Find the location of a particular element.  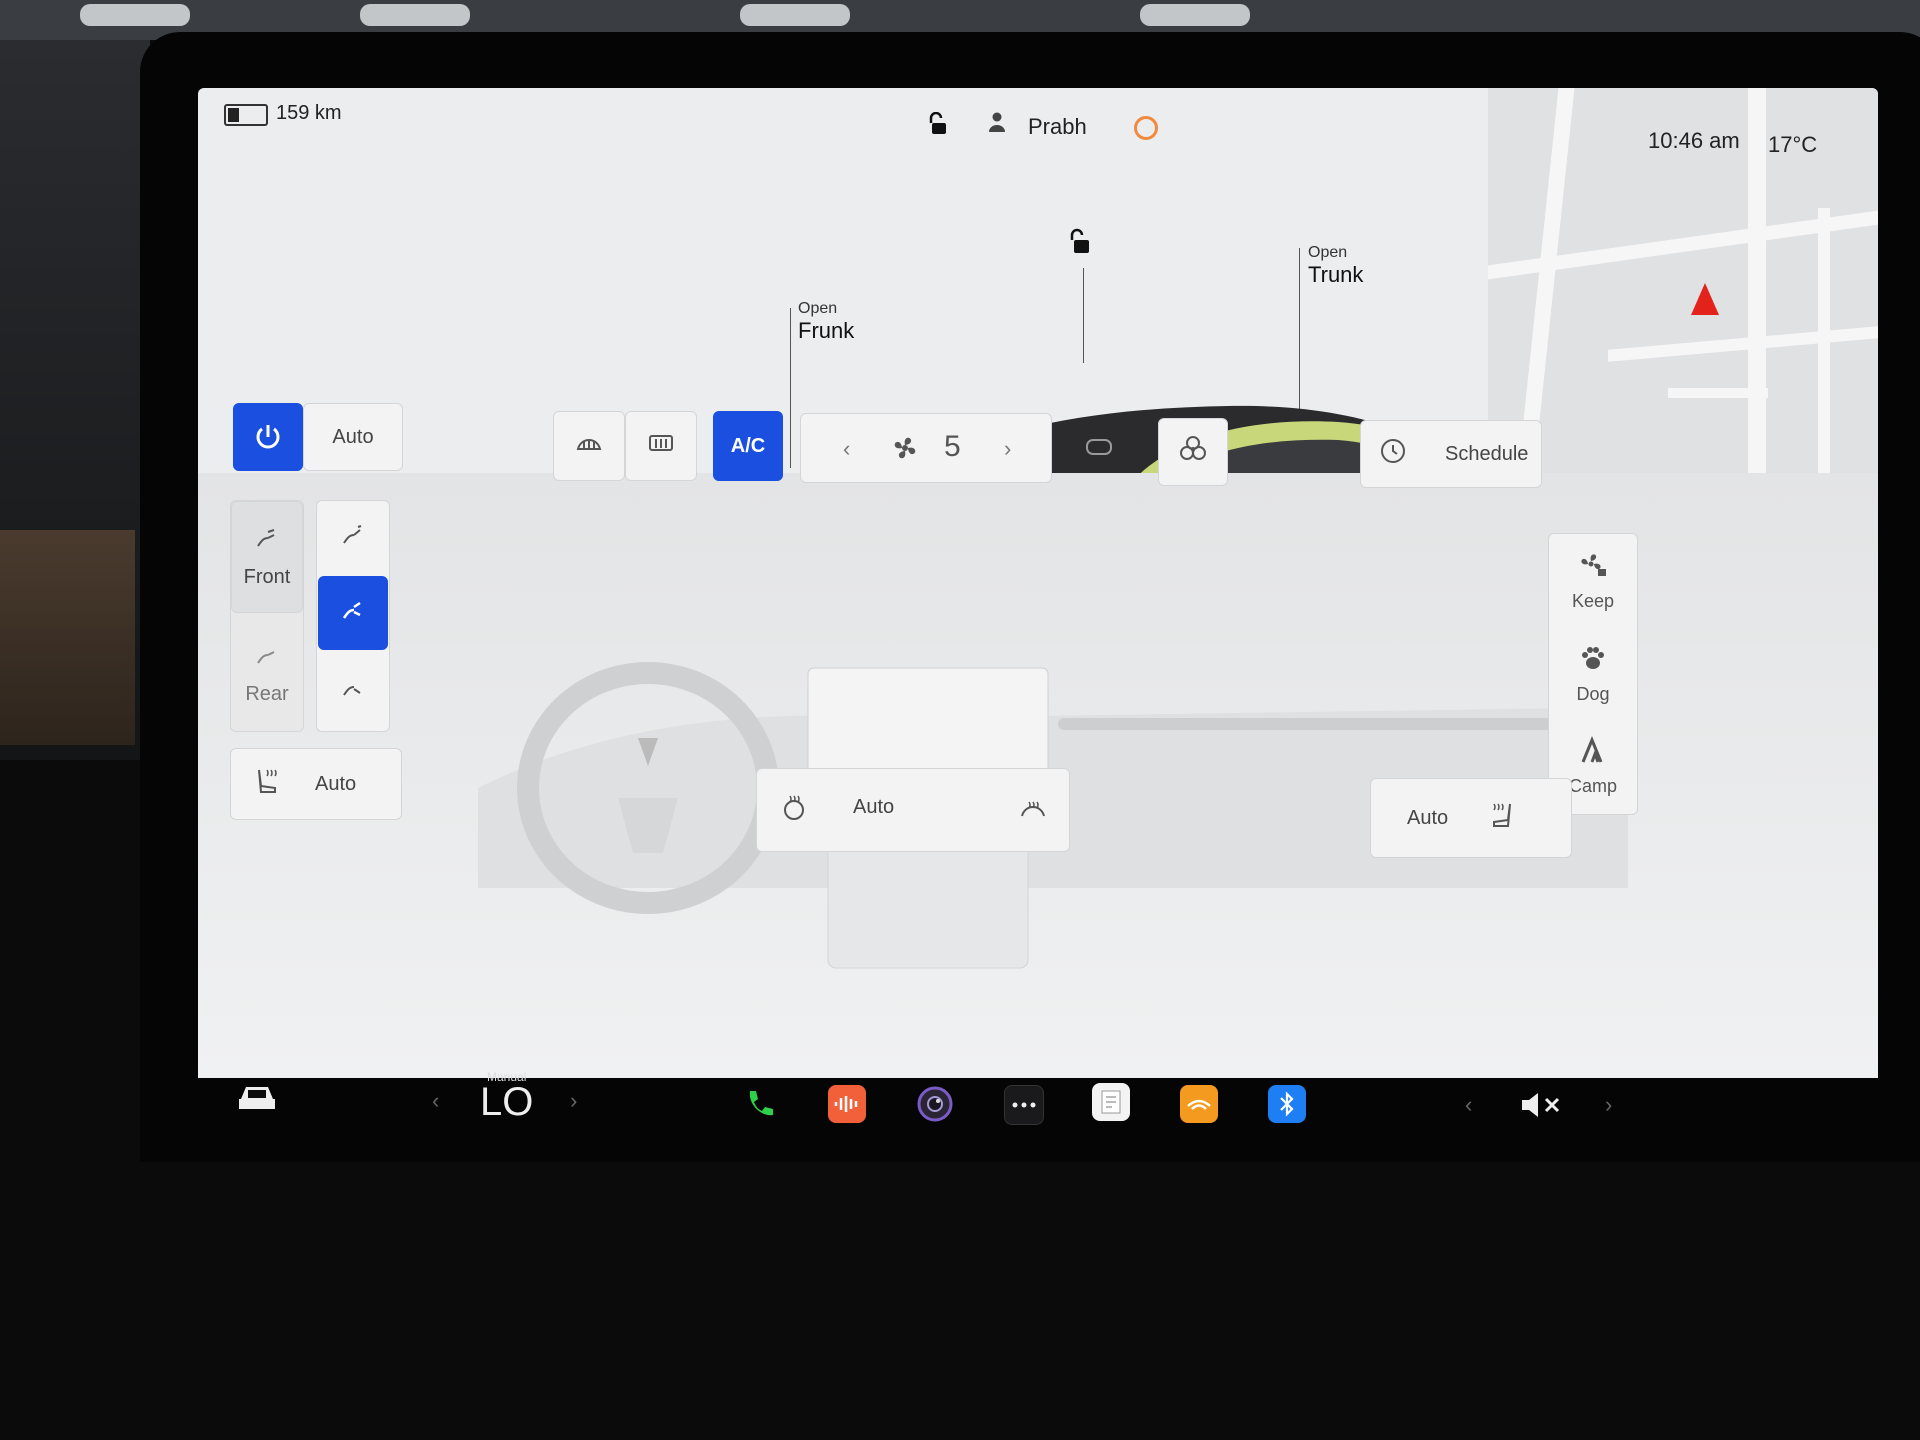

camp-mode-label: Camp is located at coordinates (1592, 785).